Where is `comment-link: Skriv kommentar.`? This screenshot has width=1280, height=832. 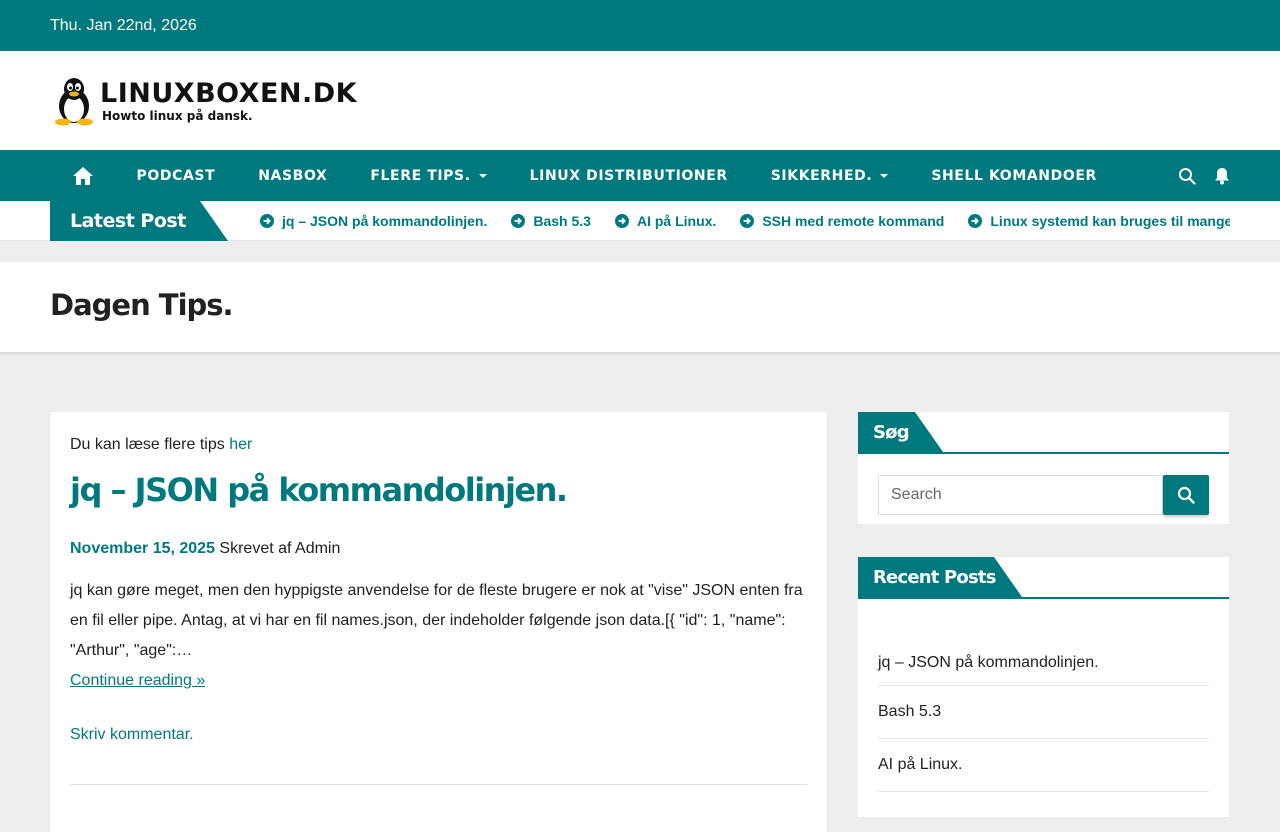 comment-link: Skriv kommentar. is located at coordinates (438, 735).